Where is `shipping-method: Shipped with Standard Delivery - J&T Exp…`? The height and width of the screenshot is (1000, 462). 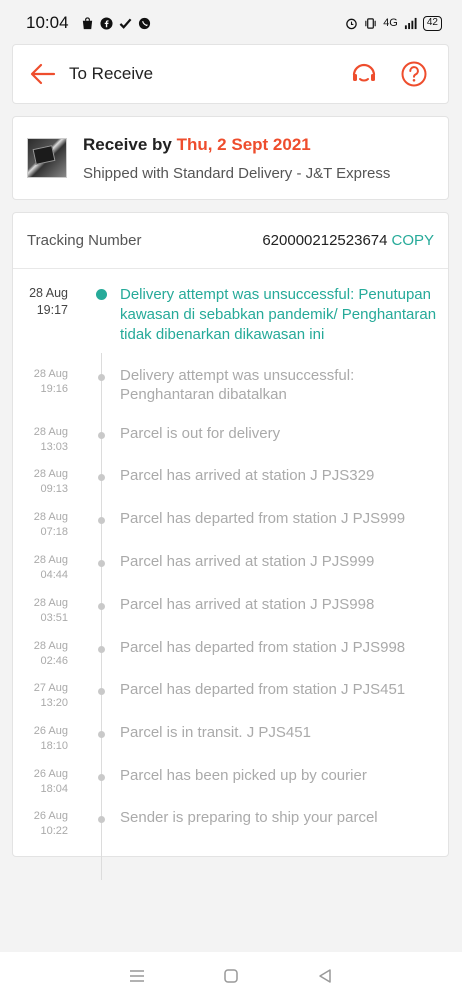 shipping-method: Shipped with Standard Delivery - J&T Exp… is located at coordinates (237, 173).